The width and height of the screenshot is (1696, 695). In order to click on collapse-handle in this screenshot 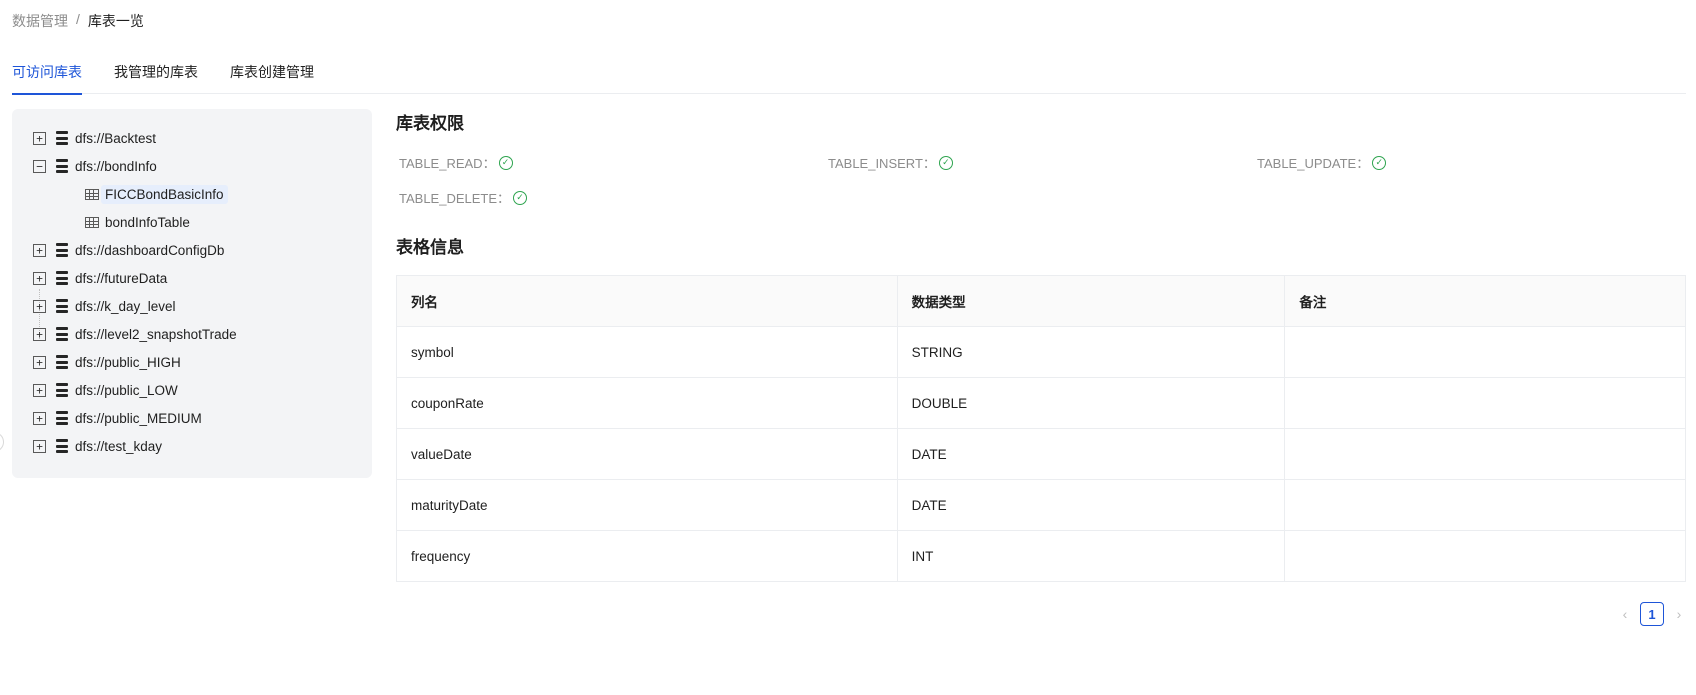, I will do `click(2, 442)`.